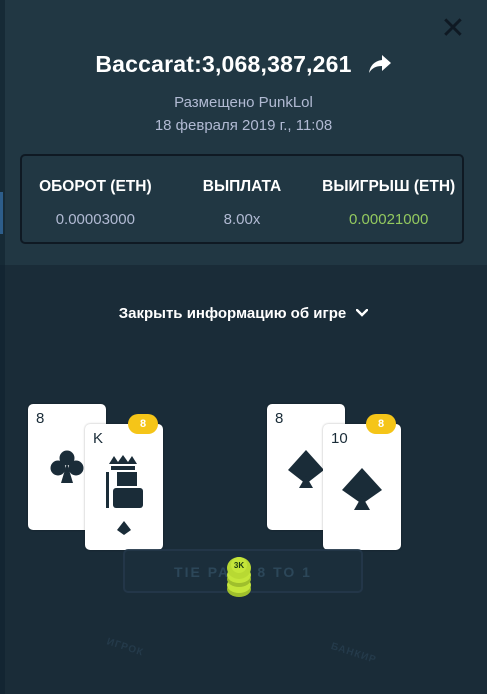 The image size is (487, 694). Describe the element at coordinates (380, 64) in the screenshot. I see `share-icon` at that location.